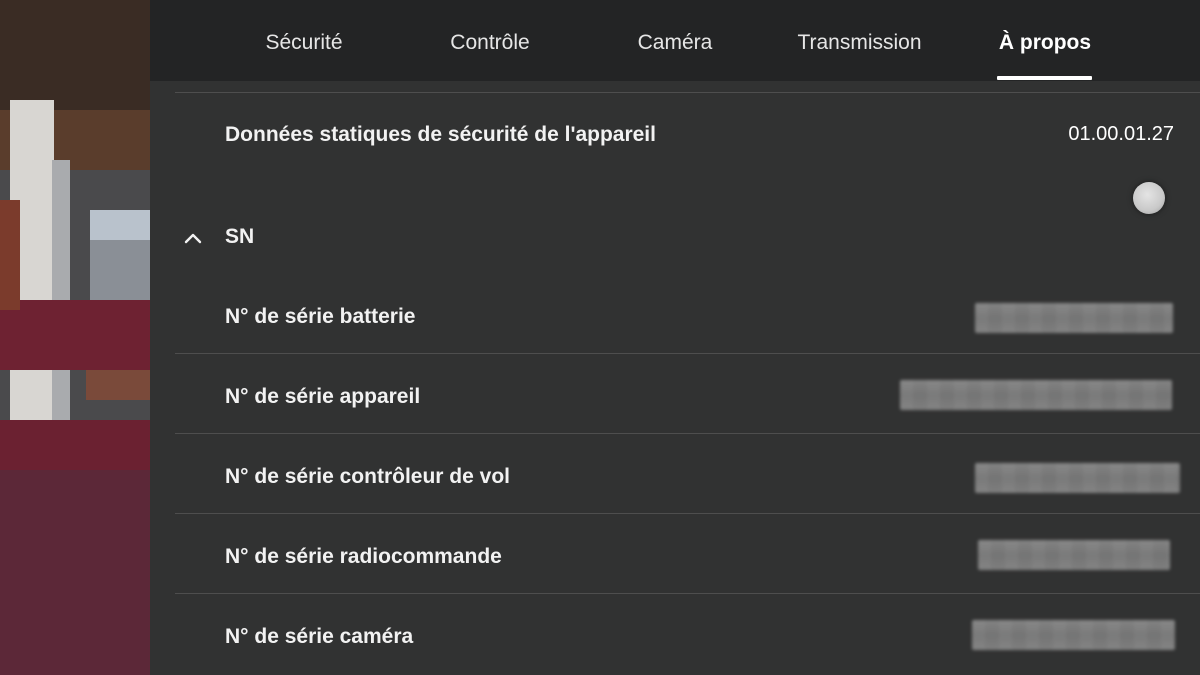 The width and height of the screenshot is (1200, 675). I want to click on sn-flight-controller-value-redacted, so click(1077, 478).